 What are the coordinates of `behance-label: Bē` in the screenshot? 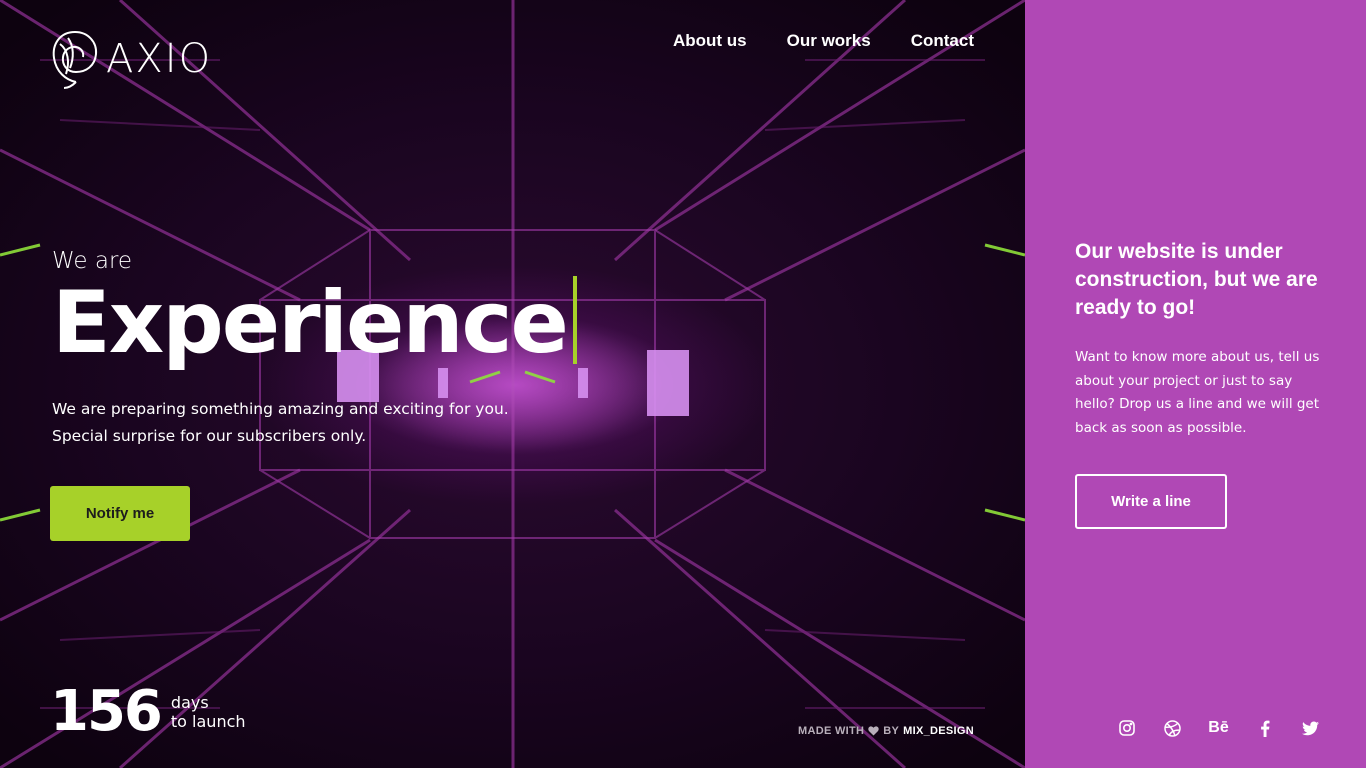 It's located at (1218, 727).